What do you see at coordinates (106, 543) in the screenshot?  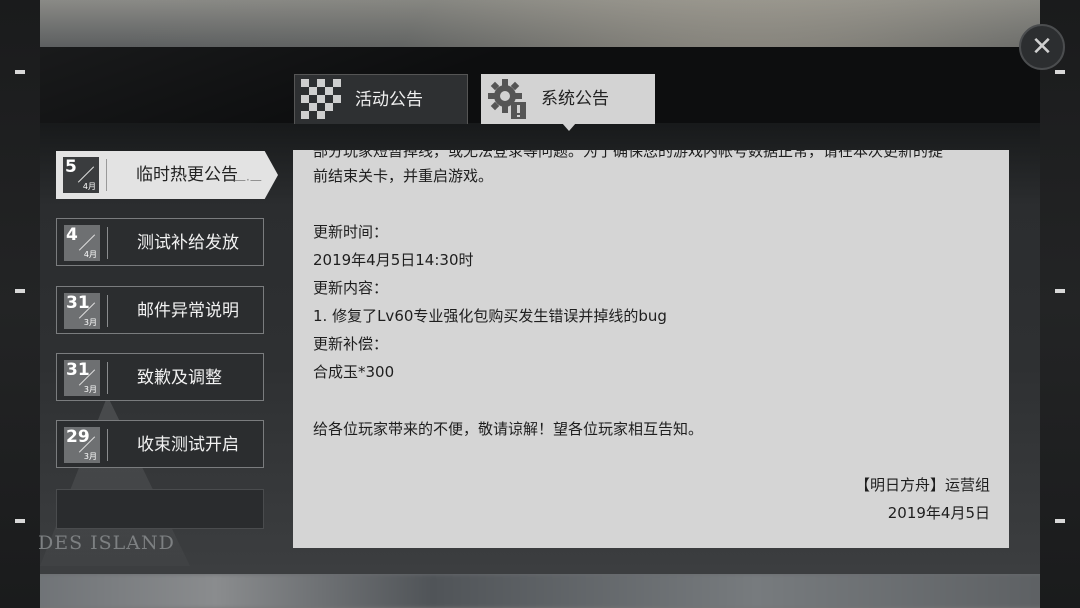 I see `island-logo: DES ISLAND` at bounding box center [106, 543].